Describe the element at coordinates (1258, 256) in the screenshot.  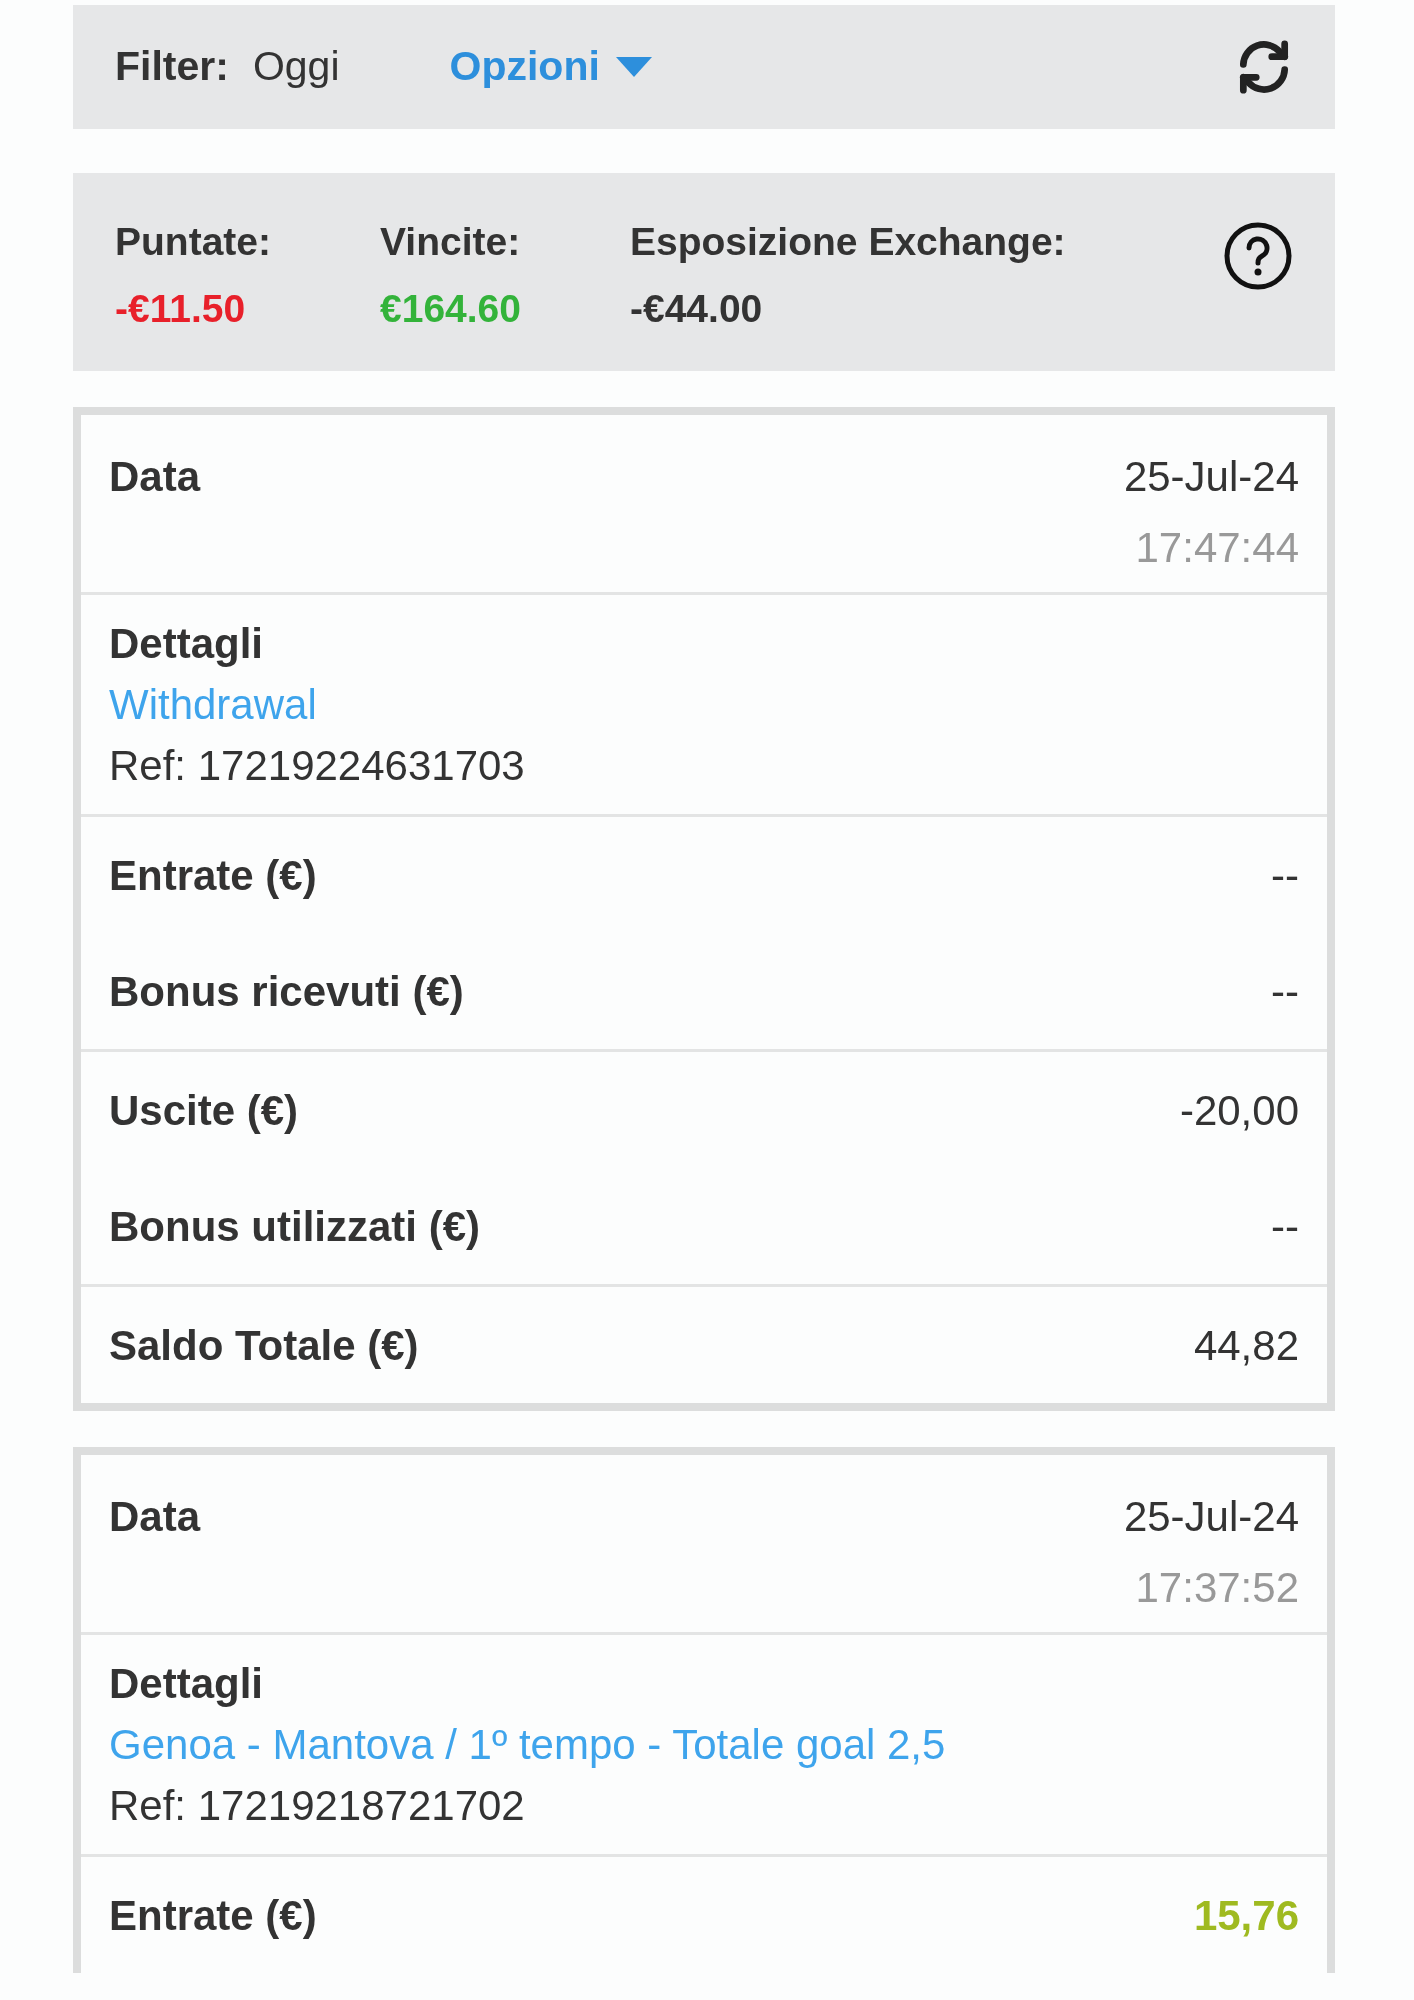
I see `help-icon` at that location.